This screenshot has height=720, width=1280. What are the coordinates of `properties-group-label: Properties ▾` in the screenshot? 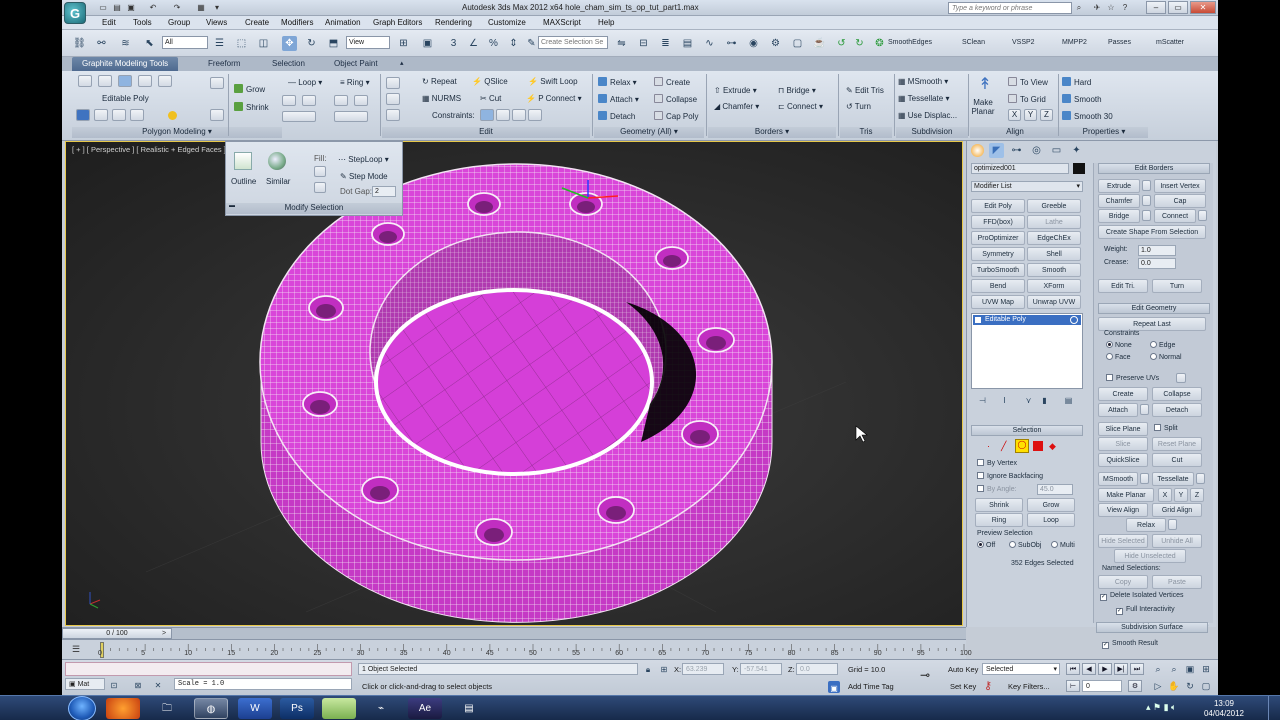 It's located at (1104, 132).